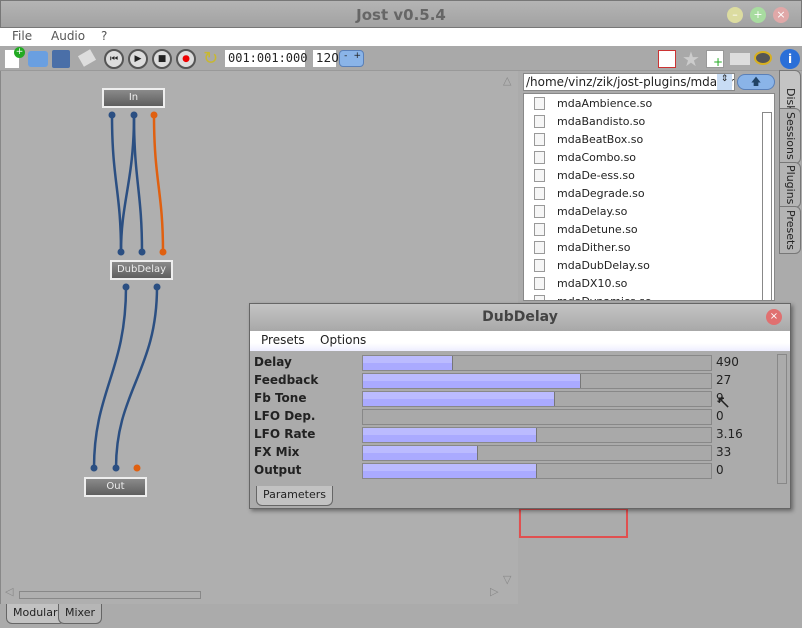  I want to click on combo-arrow-icon: ⇕, so click(724, 82).